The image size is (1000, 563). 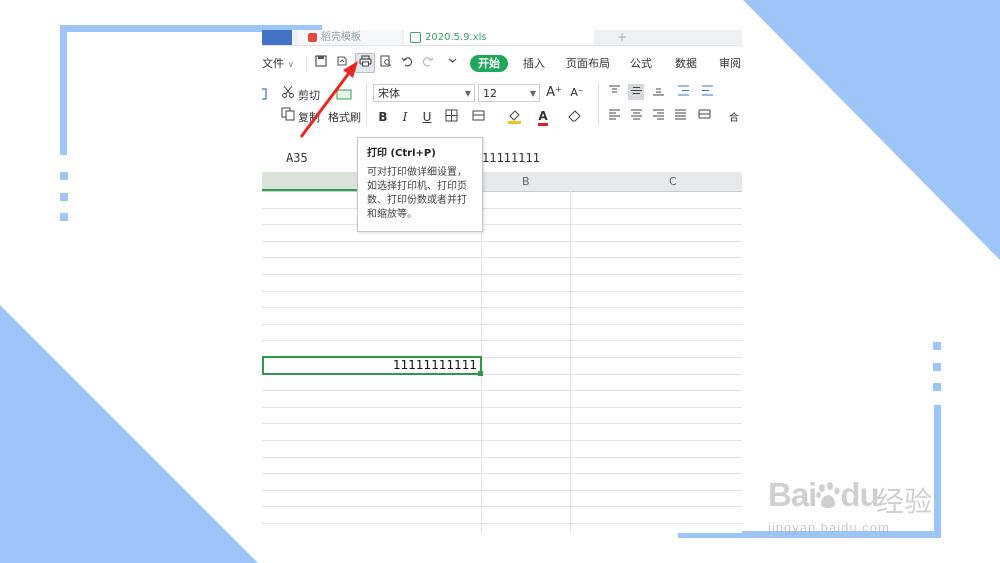 I want to click on align-middle-button, so click(x=636, y=92).